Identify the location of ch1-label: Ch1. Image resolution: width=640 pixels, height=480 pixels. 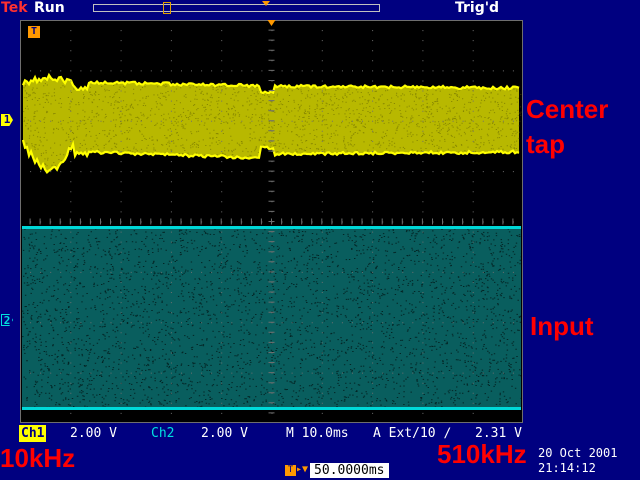
(33, 433).